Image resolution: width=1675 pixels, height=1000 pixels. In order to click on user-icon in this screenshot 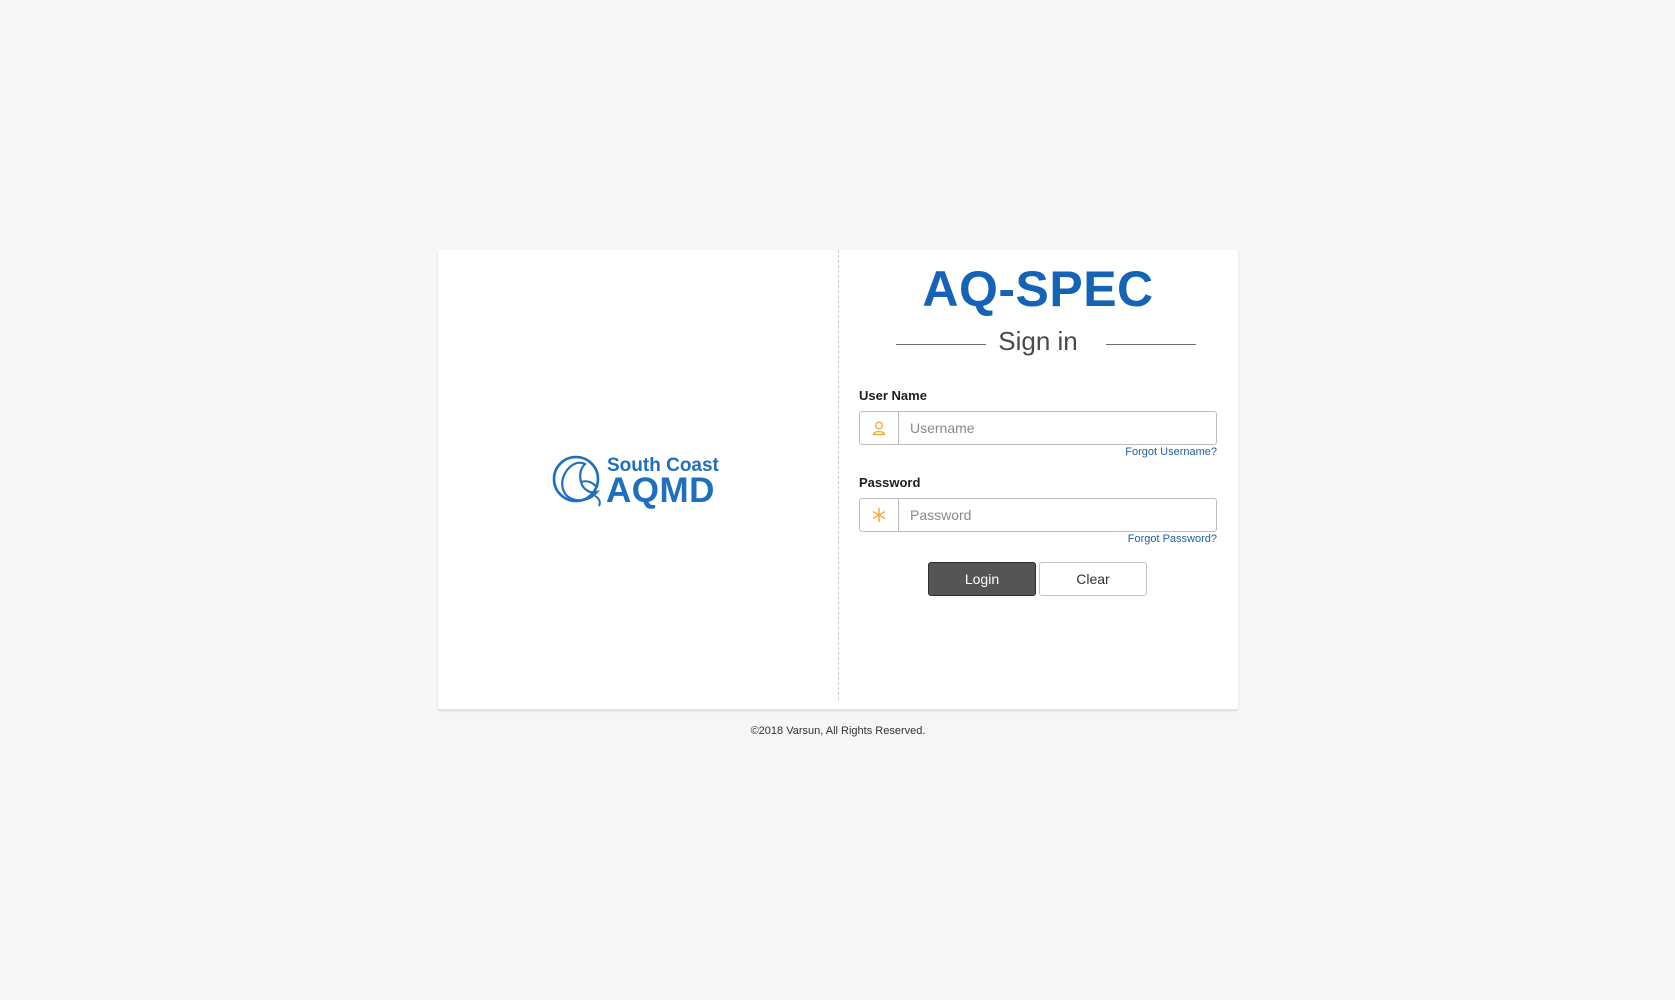, I will do `click(879, 428)`.